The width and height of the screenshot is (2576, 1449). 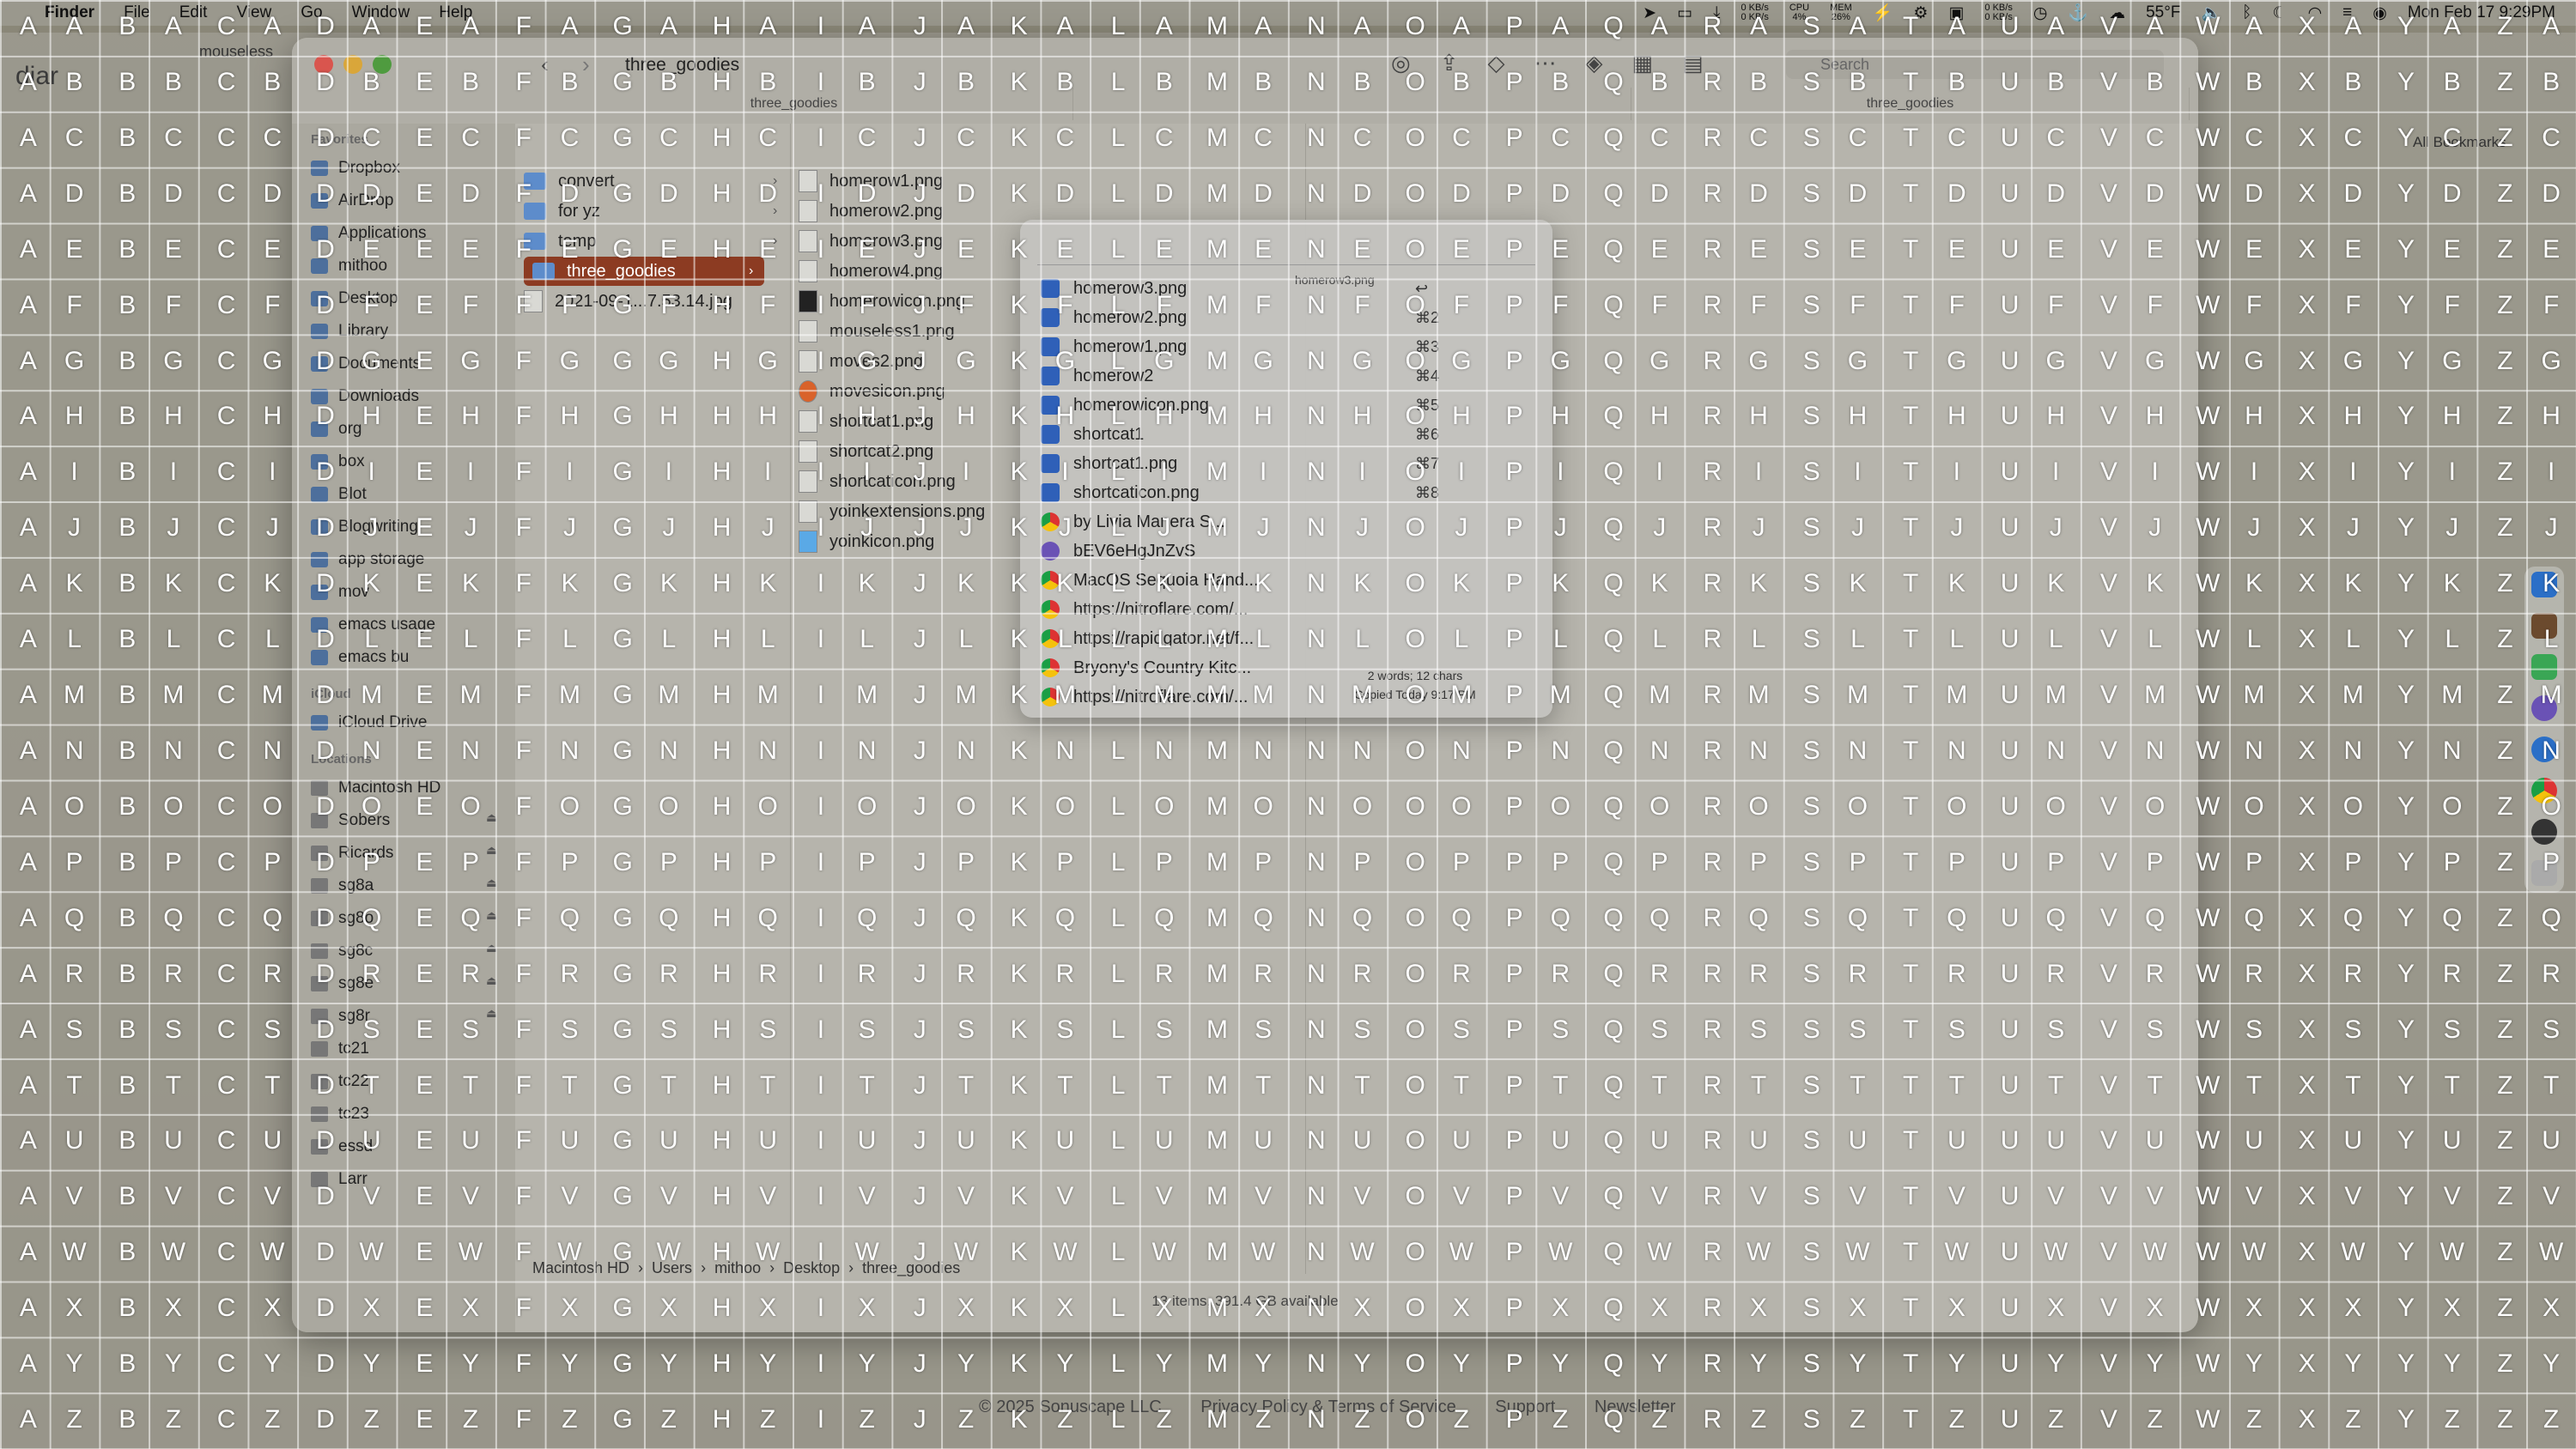 What do you see at coordinates (1240, 492) in the screenshot?
I see `clipboard-item: shortcaticon.png ⌘8` at bounding box center [1240, 492].